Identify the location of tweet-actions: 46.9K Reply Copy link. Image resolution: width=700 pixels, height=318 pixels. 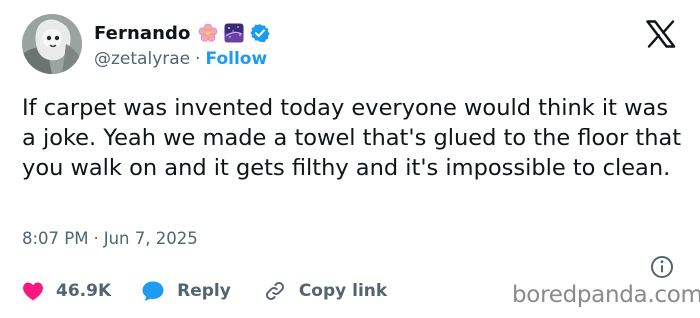
(204, 291).